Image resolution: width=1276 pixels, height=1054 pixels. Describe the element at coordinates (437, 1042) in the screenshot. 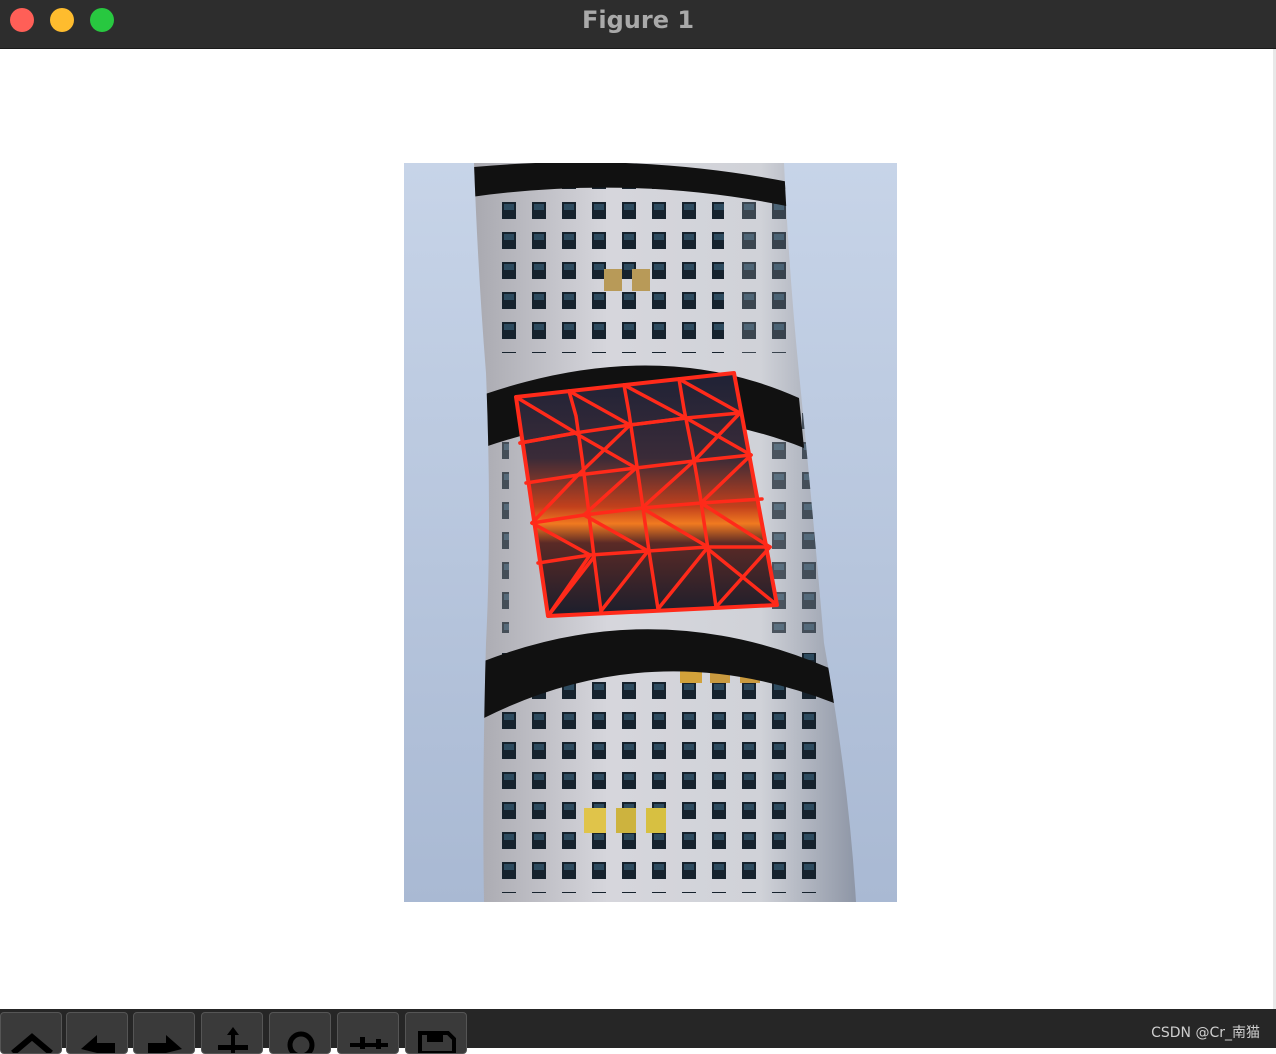

I see `save-icon` at that location.